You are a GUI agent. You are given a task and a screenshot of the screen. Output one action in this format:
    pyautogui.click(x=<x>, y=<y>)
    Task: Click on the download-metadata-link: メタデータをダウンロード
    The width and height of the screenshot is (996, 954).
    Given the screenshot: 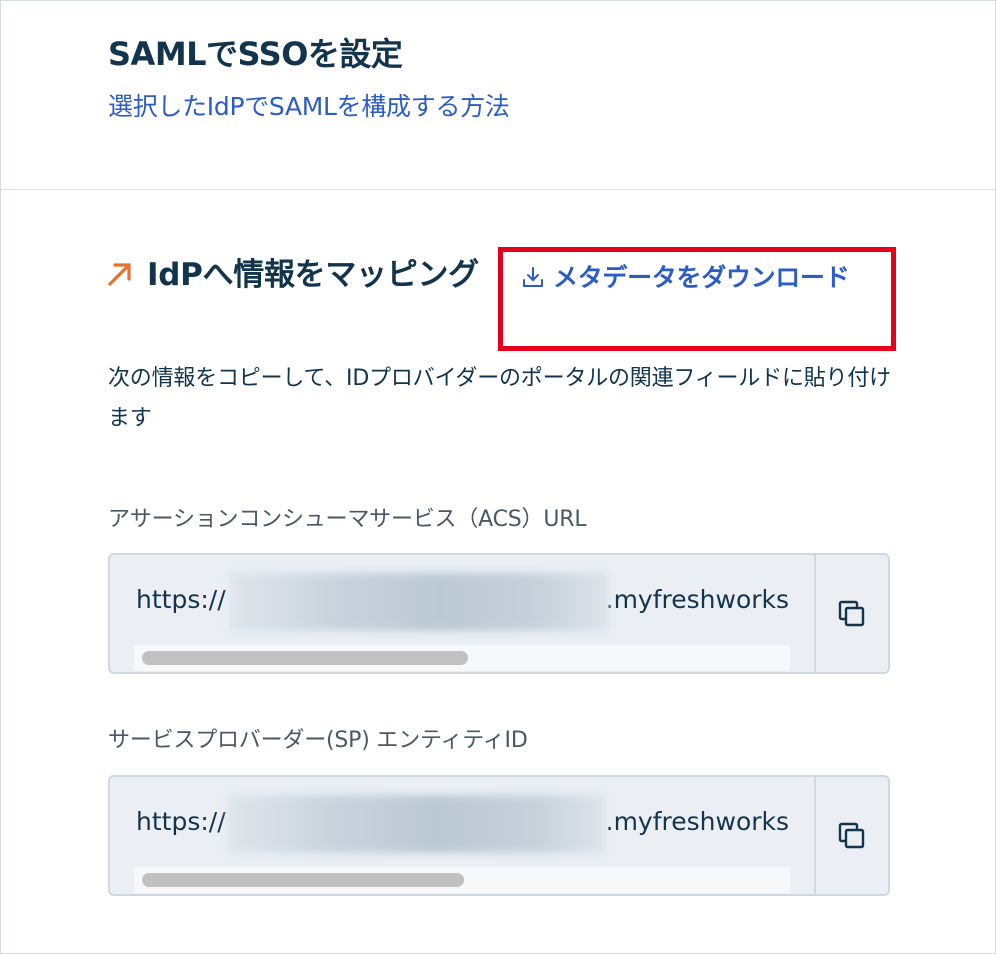 What is the action you would take?
    pyautogui.click(x=701, y=278)
    